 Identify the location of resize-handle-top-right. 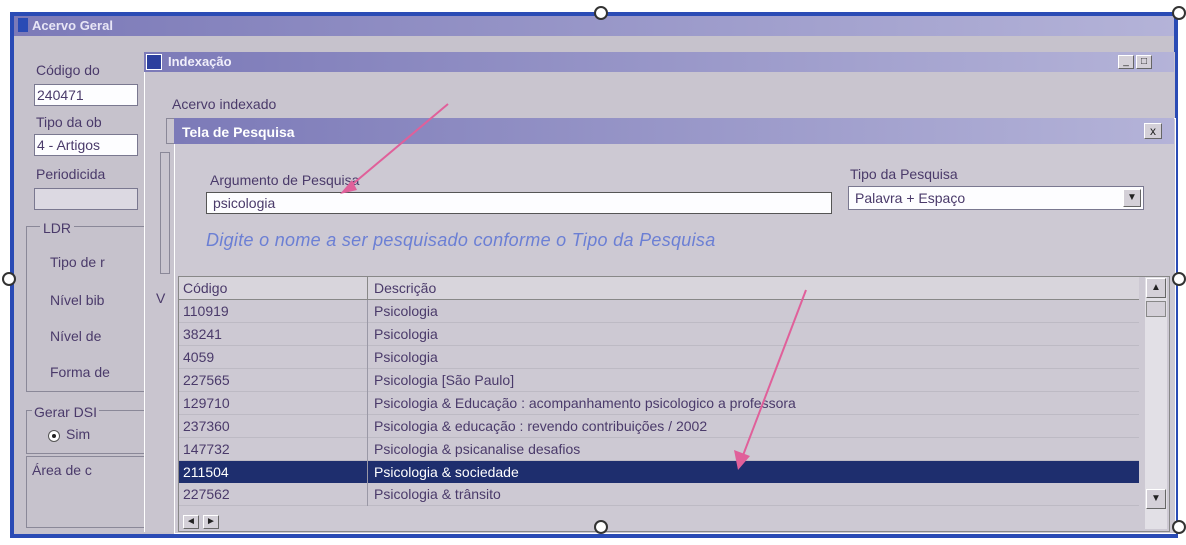
(1179, 13).